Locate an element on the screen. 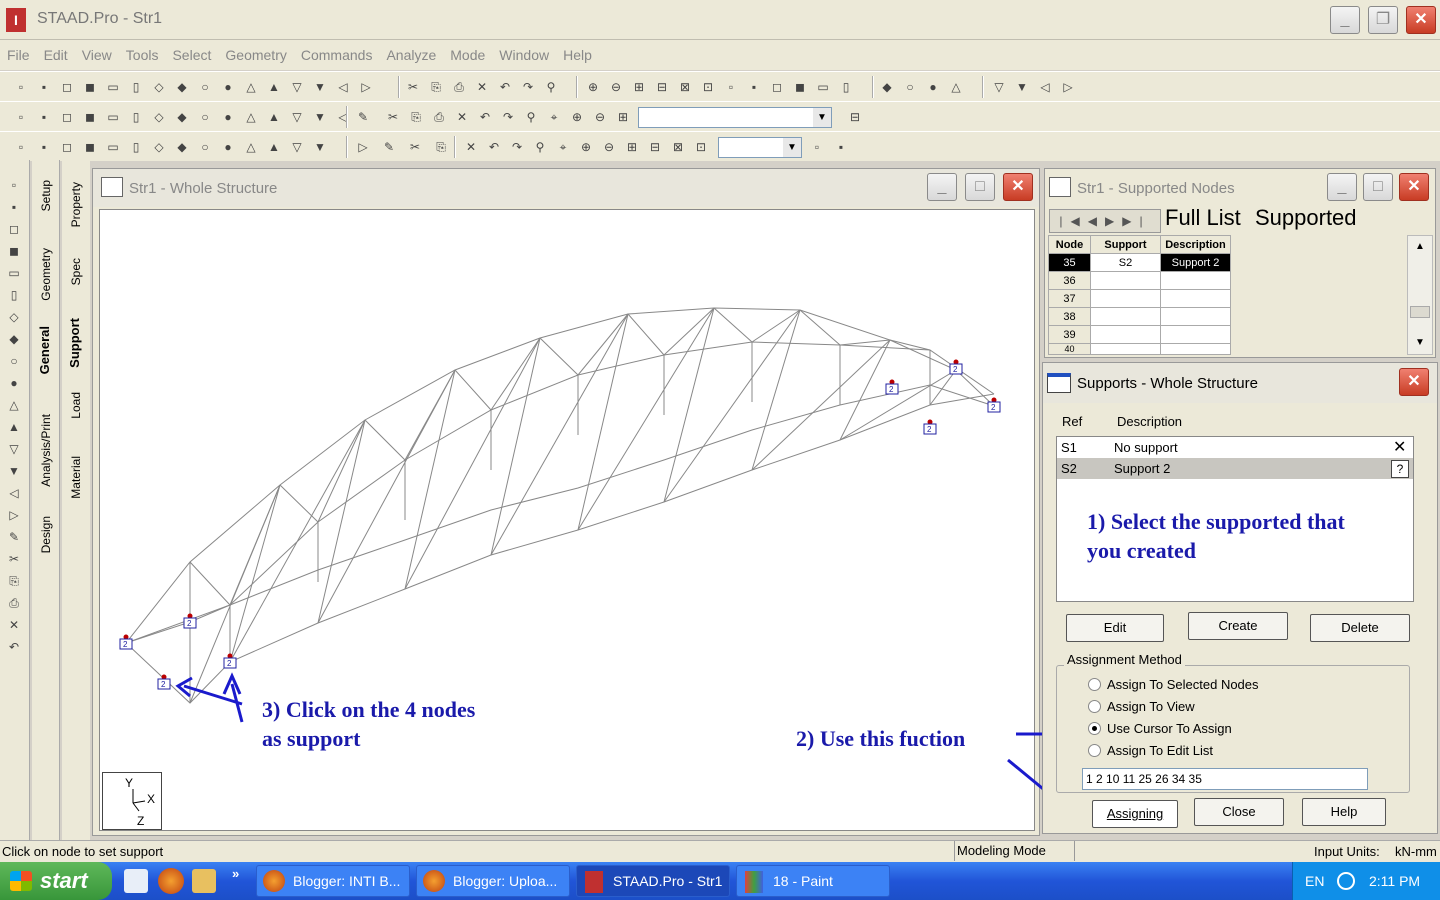 Image resolution: width=1440 pixels, height=900 pixels. supports-close-x-button: ✕ is located at coordinates (1414, 382).